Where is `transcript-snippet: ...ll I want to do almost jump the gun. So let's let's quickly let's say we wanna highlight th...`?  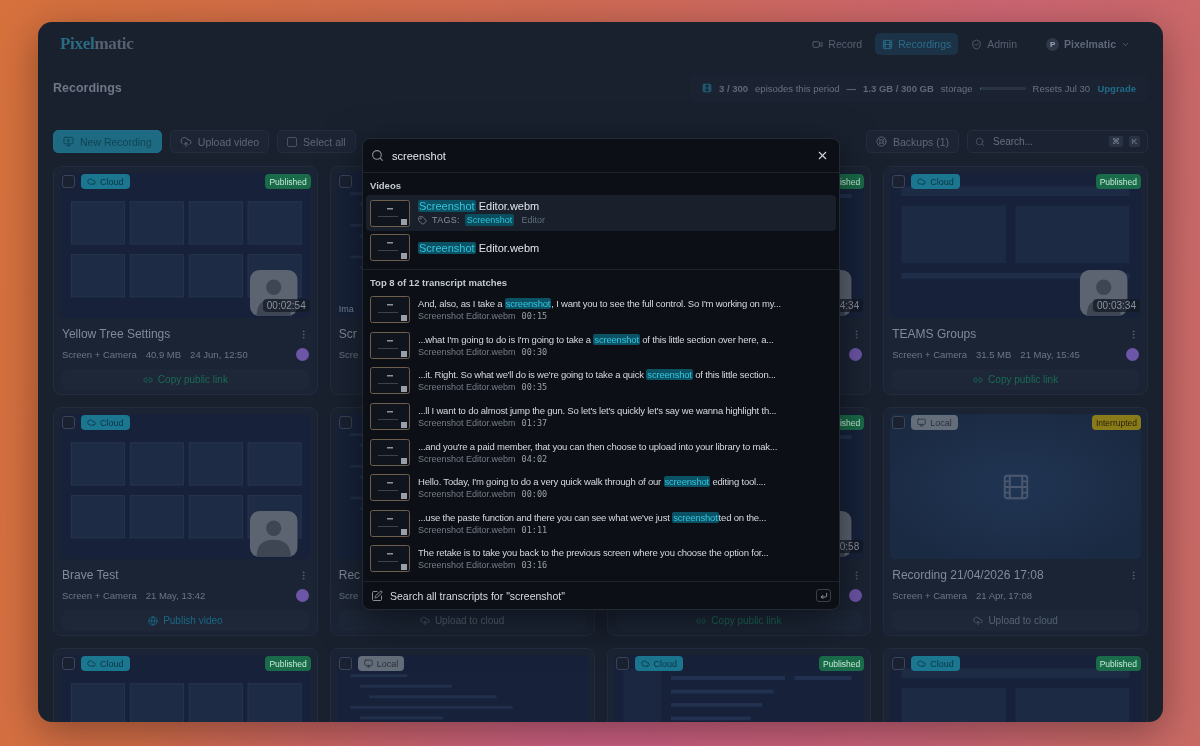
transcript-snippet: ...ll I want to do almost jump the gun. So let's let's quickly let's say we wanna highlight th... is located at coordinates (597, 411).